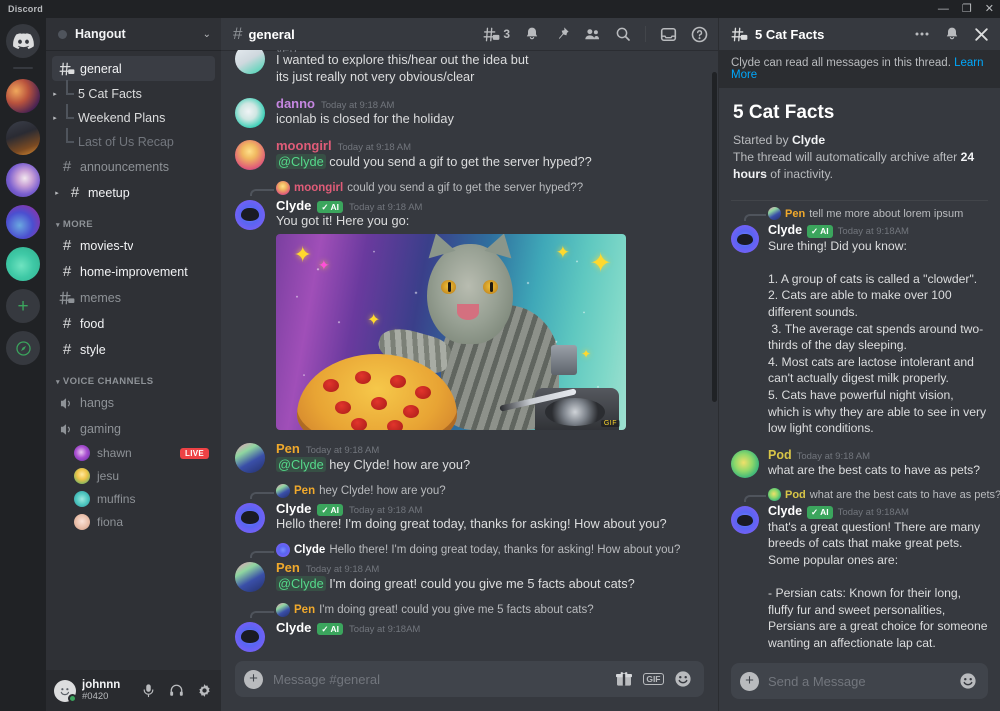 Image resolution: width=1000 pixels, height=711 pixels. What do you see at coordinates (668, 34) in the screenshot?
I see `inbox-icon` at bounding box center [668, 34].